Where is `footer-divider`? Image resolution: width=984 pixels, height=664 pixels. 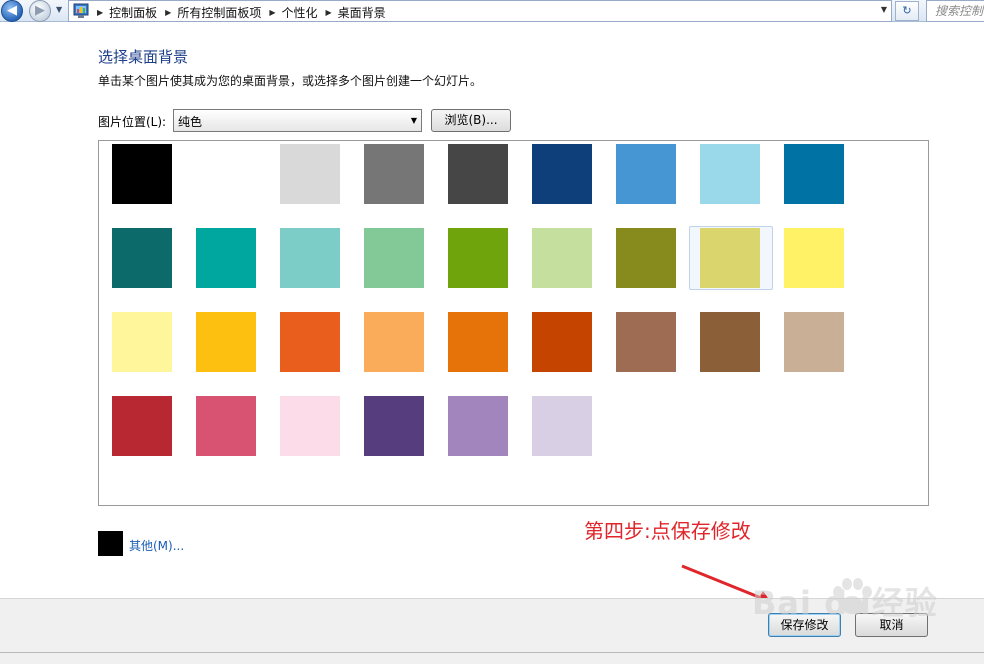 footer-divider is located at coordinates (492, 652).